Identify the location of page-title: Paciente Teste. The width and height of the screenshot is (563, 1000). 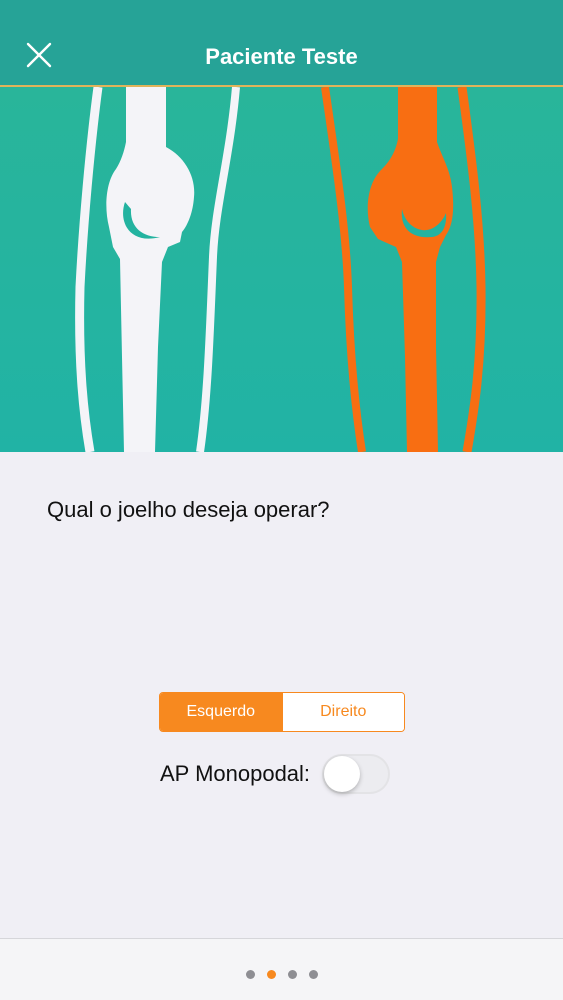
(281, 56).